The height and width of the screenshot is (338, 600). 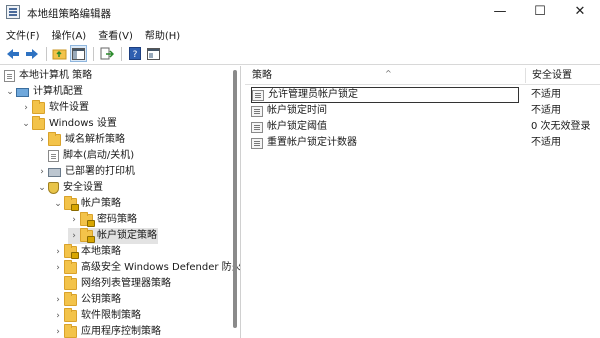 What do you see at coordinates (312, 142) in the screenshot?
I see `policy-name: 重置帐户锁定计数器` at bounding box center [312, 142].